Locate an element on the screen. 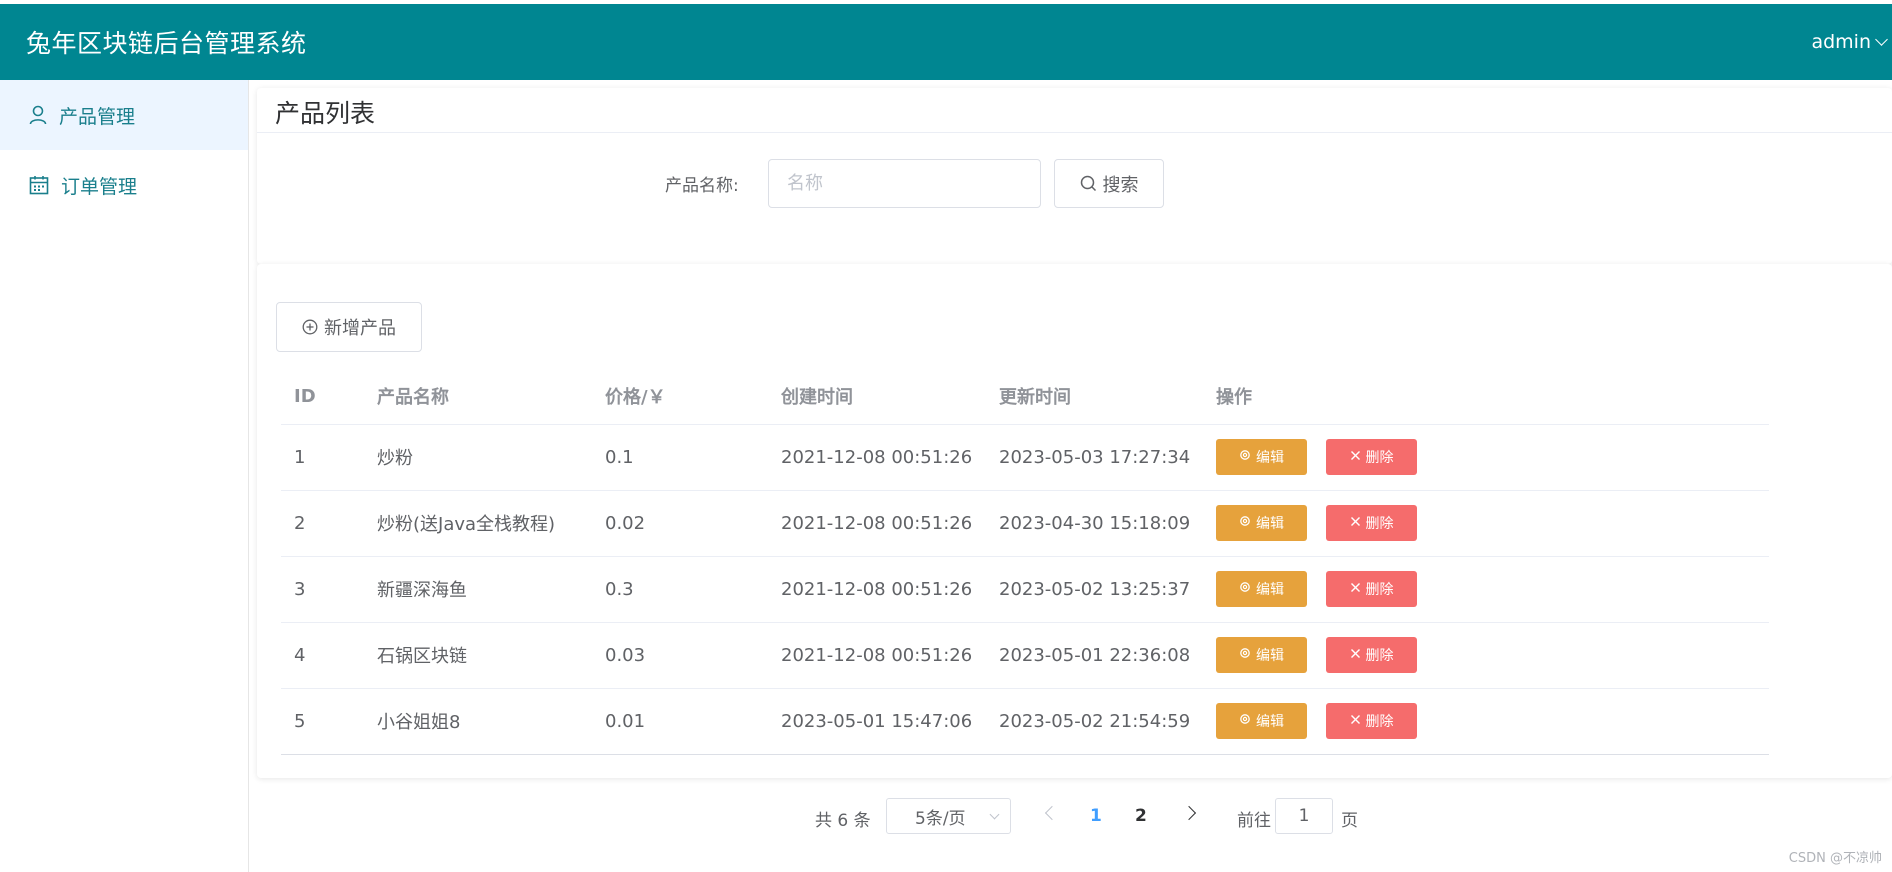 The width and height of the screenshot is (1892, 872). divider is located at coordinates (1074, 132).